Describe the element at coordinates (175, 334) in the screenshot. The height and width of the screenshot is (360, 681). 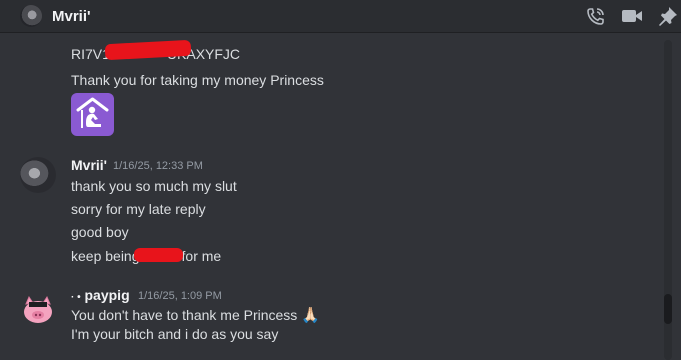
I see `message-line: I'm your bitch and i do as you say` at that location.